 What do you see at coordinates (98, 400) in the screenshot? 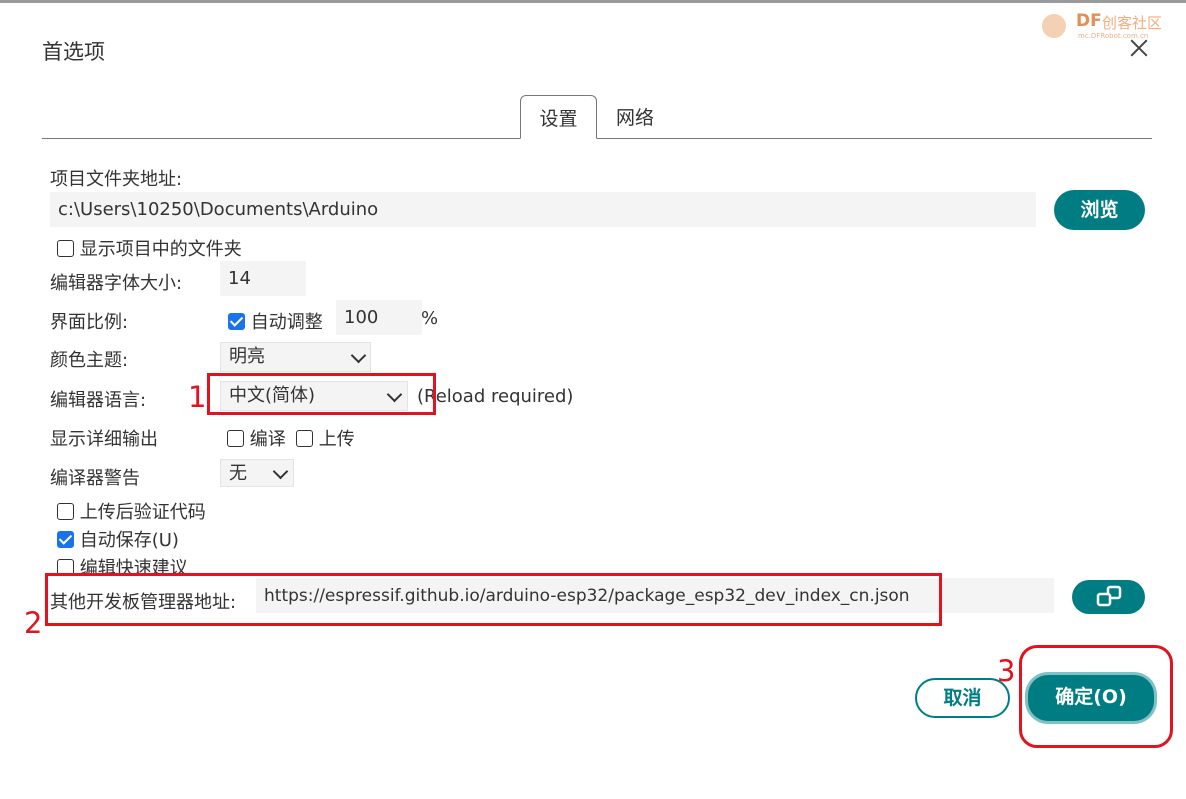
I see `language-label: 编辑器语言:` at bounding box center [98, 400].